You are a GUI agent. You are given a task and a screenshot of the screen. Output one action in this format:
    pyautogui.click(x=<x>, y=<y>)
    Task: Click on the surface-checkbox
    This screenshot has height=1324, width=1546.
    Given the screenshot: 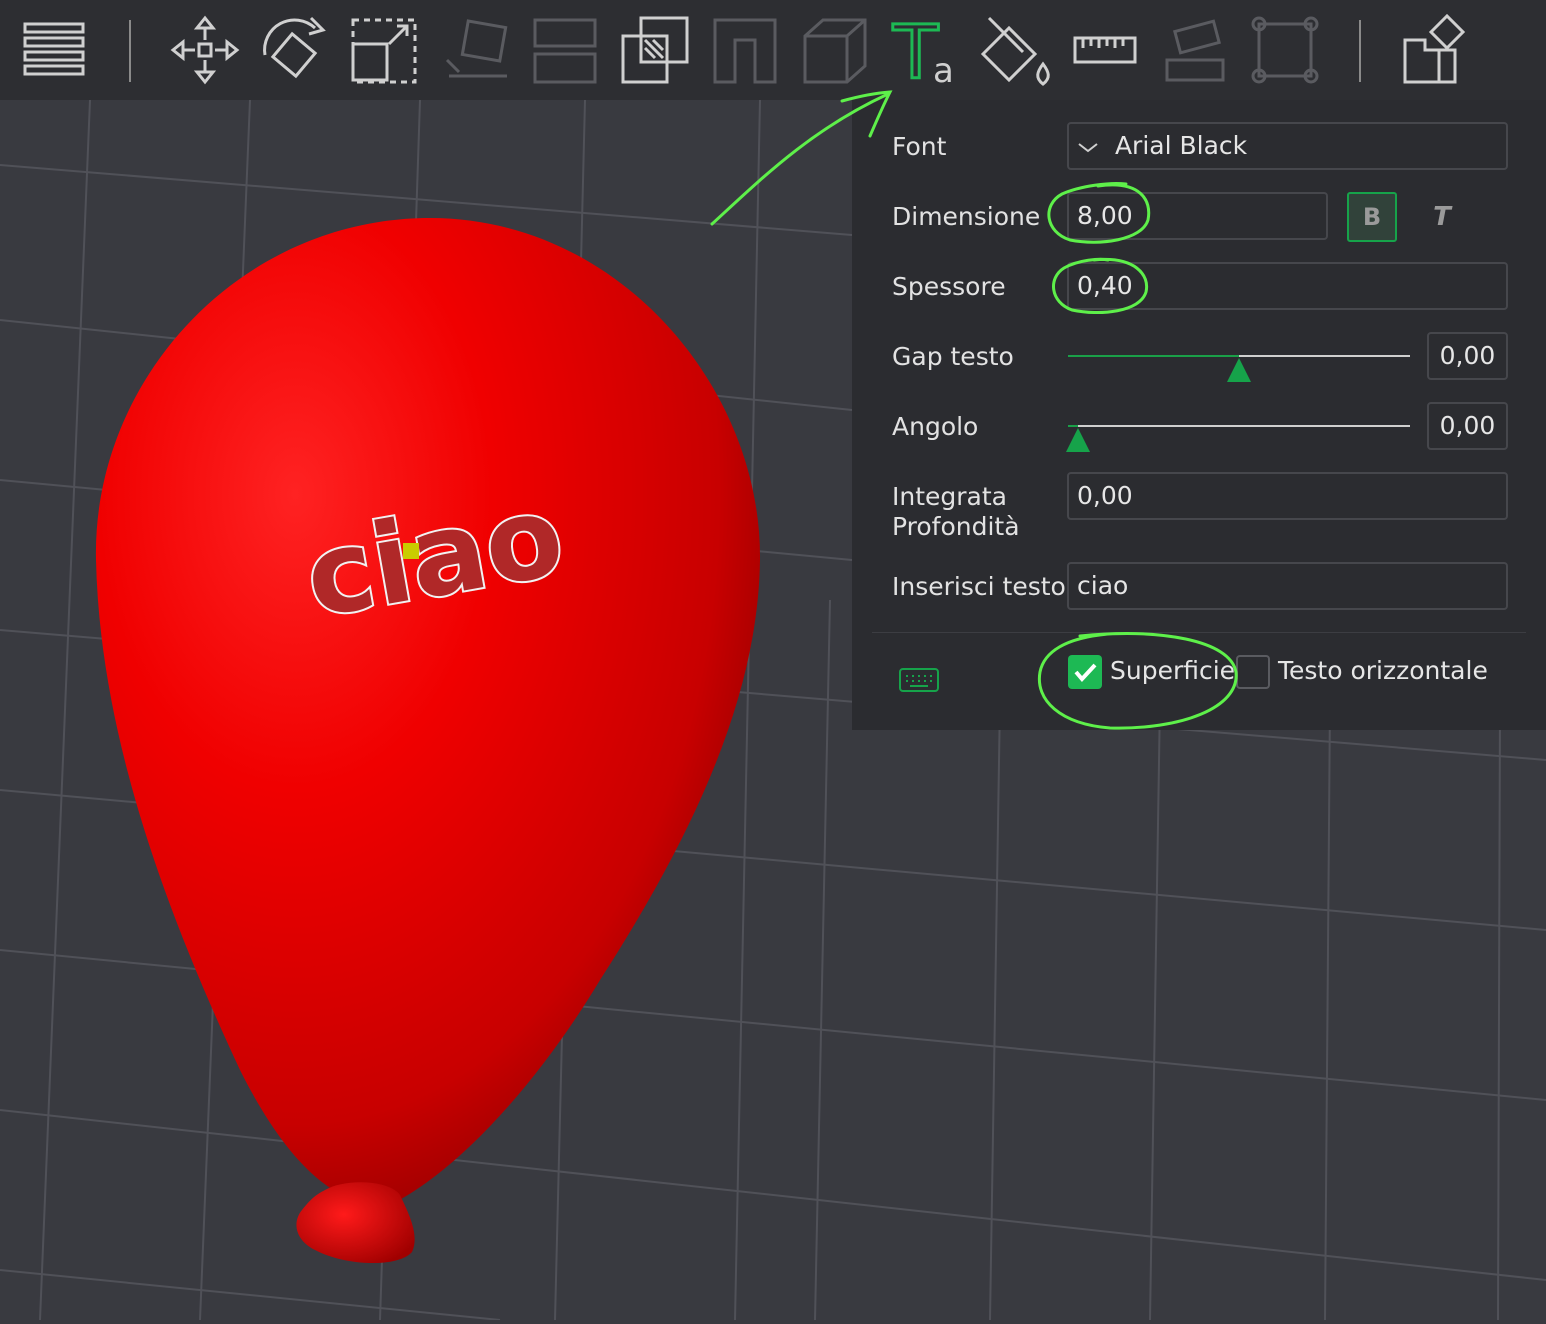 What is the action you would take?
    pyautogui.click(x=1085, y=672)
    